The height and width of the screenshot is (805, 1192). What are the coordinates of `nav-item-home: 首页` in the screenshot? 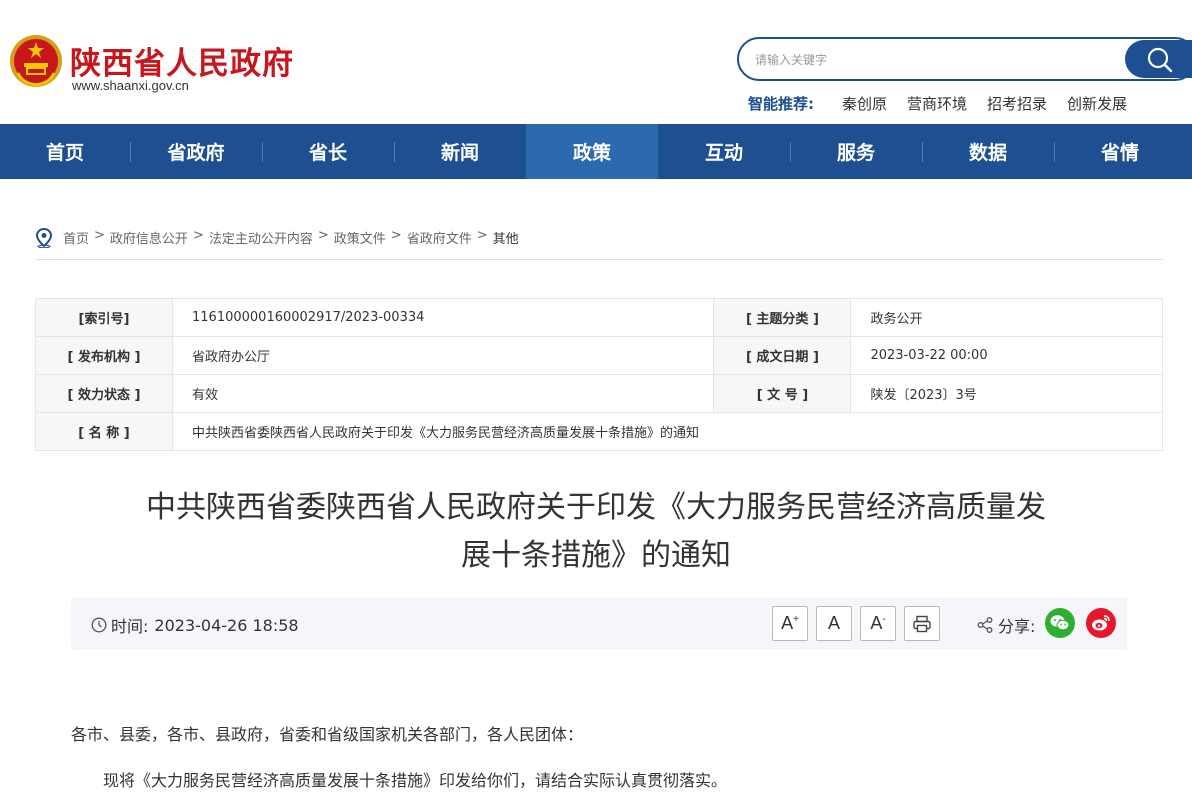 It's located at (65, 151).